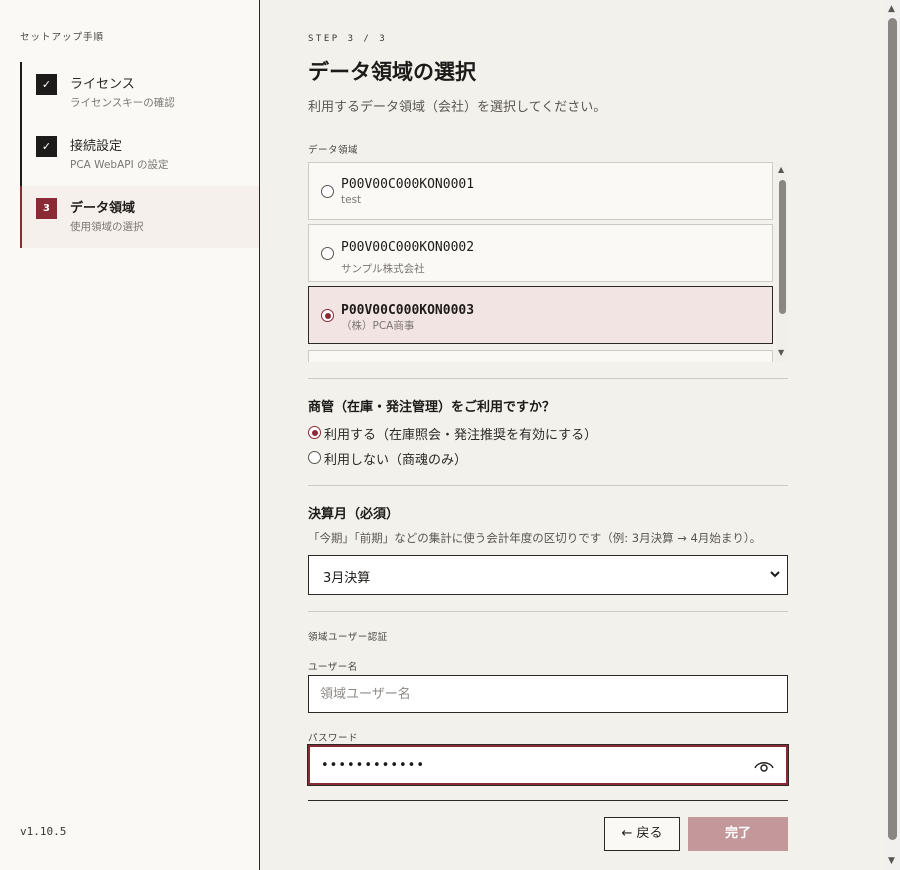  I want to click on step-license: ✓ ライセンス ライセンスキーの確認, so click(139, 93).